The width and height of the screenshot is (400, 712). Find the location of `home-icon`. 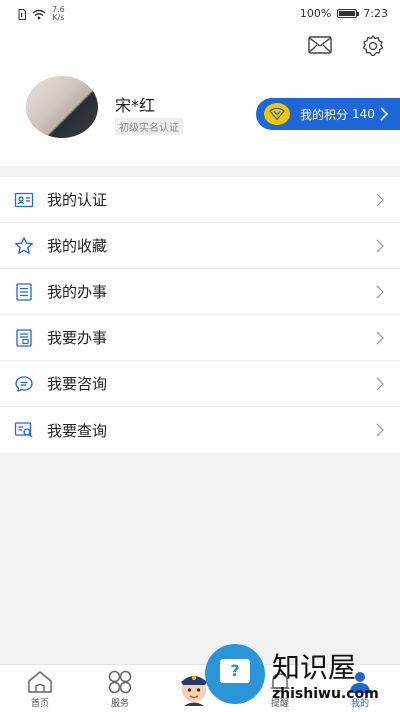

home-icon is located at coordinates (40, 682).